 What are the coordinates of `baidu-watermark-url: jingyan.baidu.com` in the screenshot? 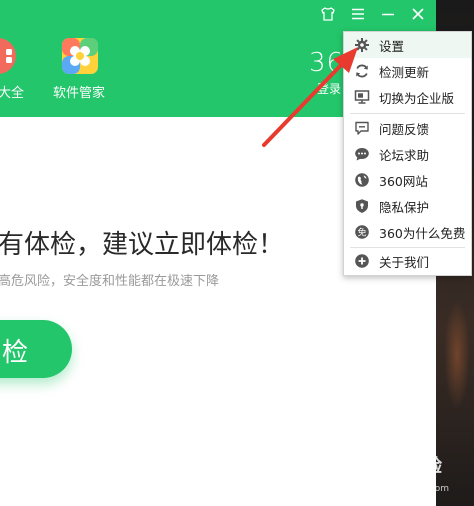 It's located at (408, 489).